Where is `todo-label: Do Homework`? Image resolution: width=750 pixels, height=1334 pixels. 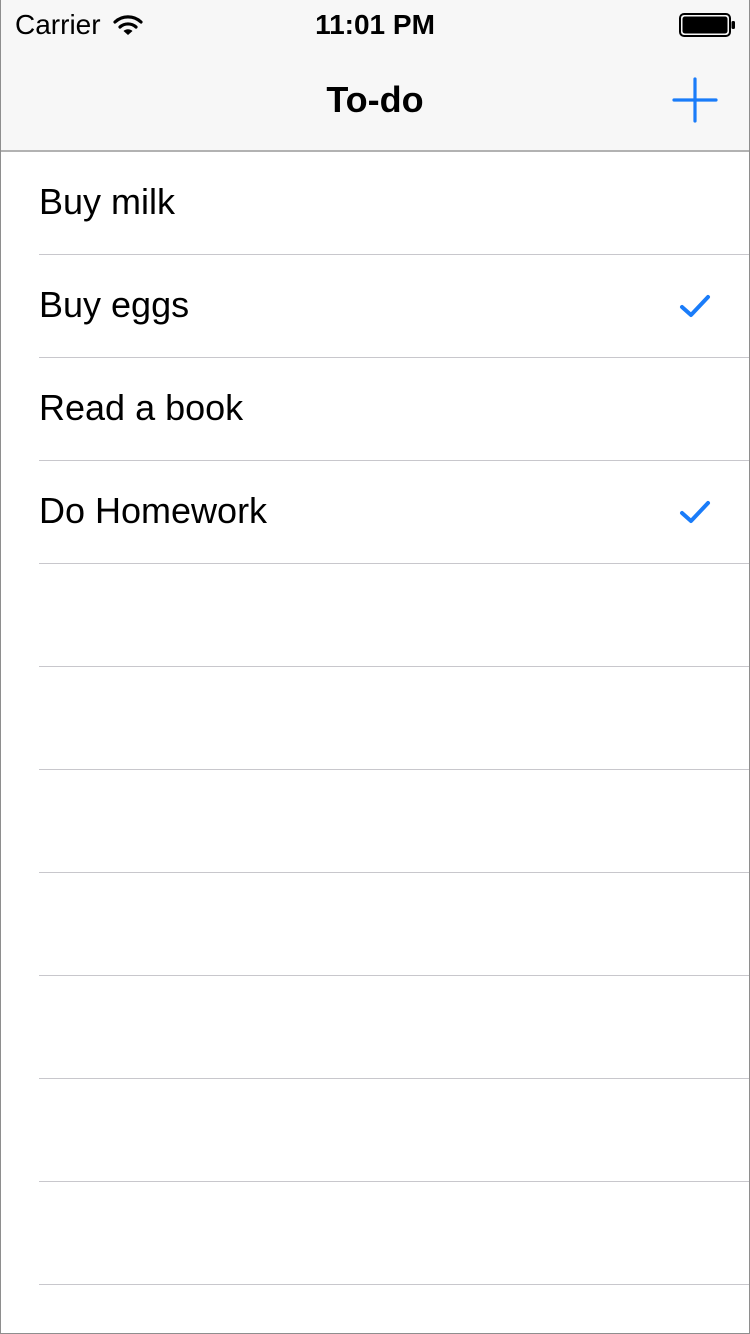
todo-label: Do Homework is located at coordinates (153, 510).